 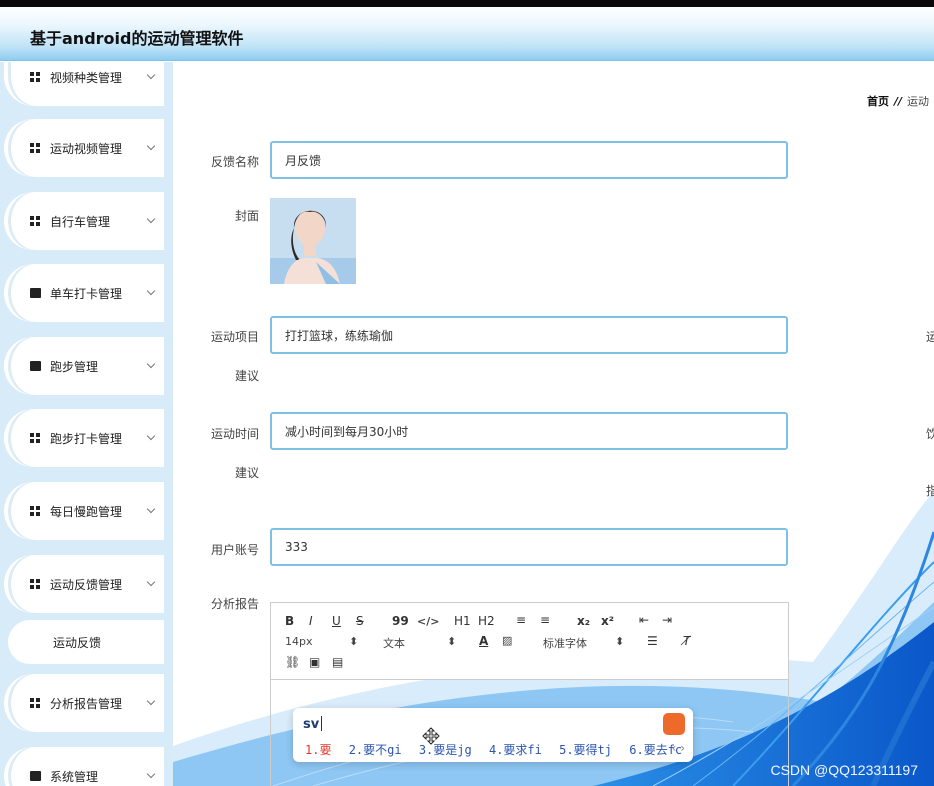 What do you see at coordinates (86, 77) in the screenshot?
I see `sidebar-item-label: 视频种类管理` at bounding box center [86, 77].